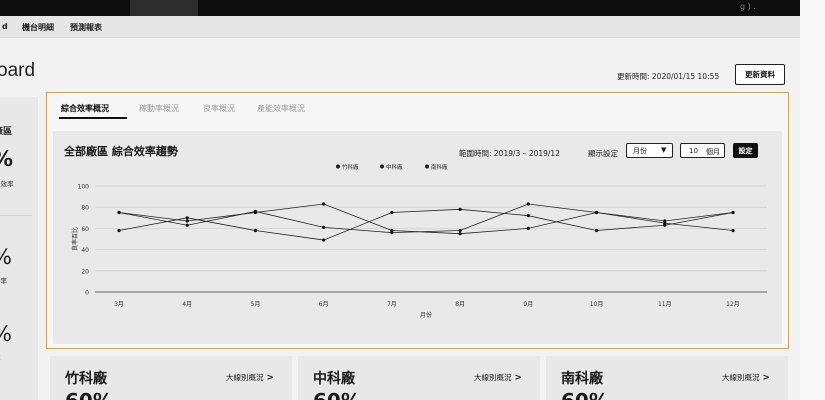  Describe the element at coordinates (748, 6) in the screenshot. I see `user-menu-text: g ) .` at that location.